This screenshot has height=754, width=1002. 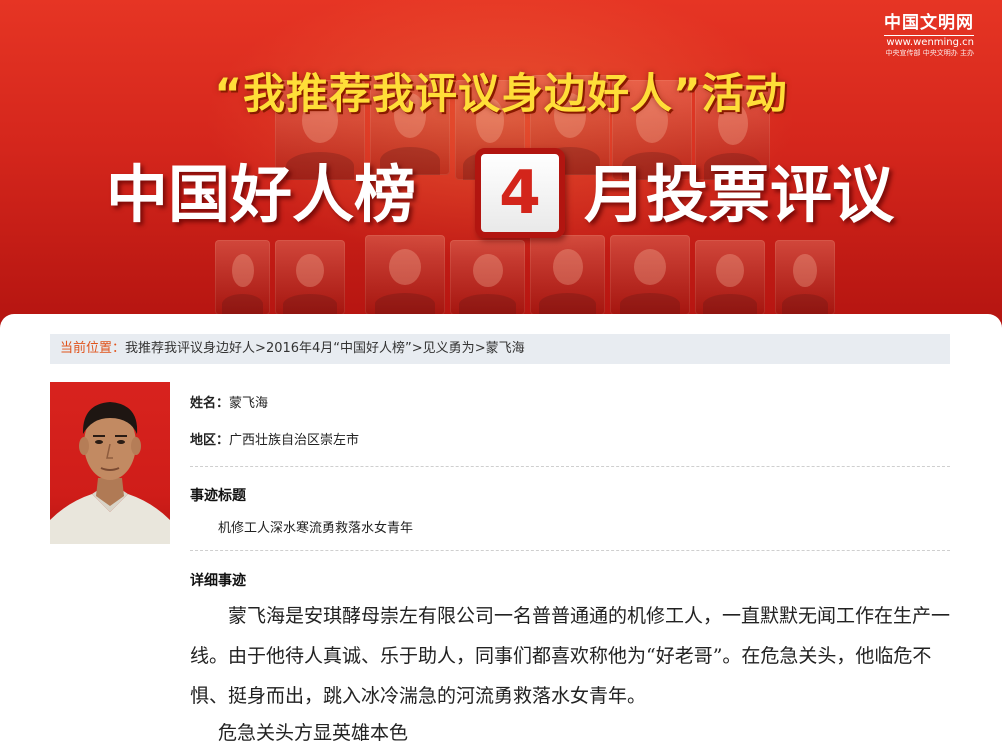 What do you see at coordinates (210, 403) in the screenshot?
I see `name-label: 姓名：` at bounding box center [210, 403].